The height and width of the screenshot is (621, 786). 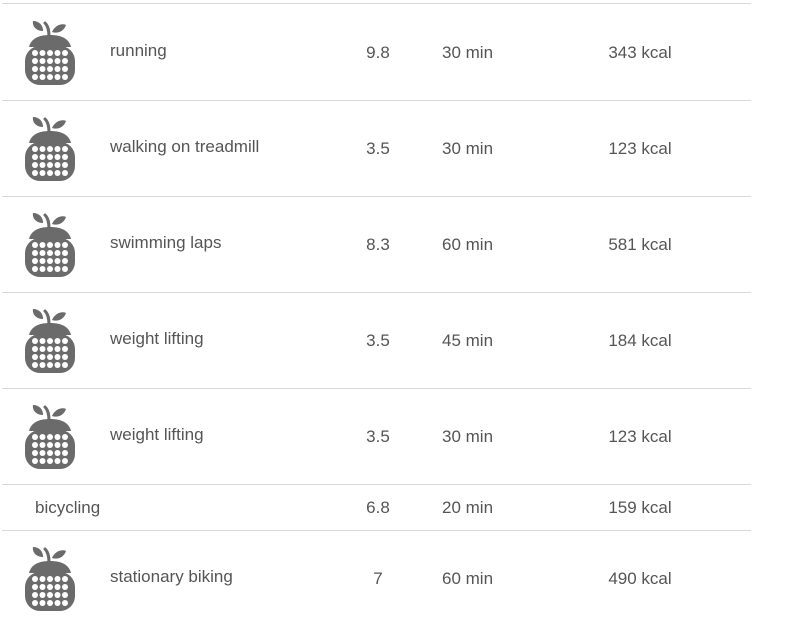 I want to click on table-row: swimming laps 8.3 60 min 581 kcal, so click(x=376, y=245).